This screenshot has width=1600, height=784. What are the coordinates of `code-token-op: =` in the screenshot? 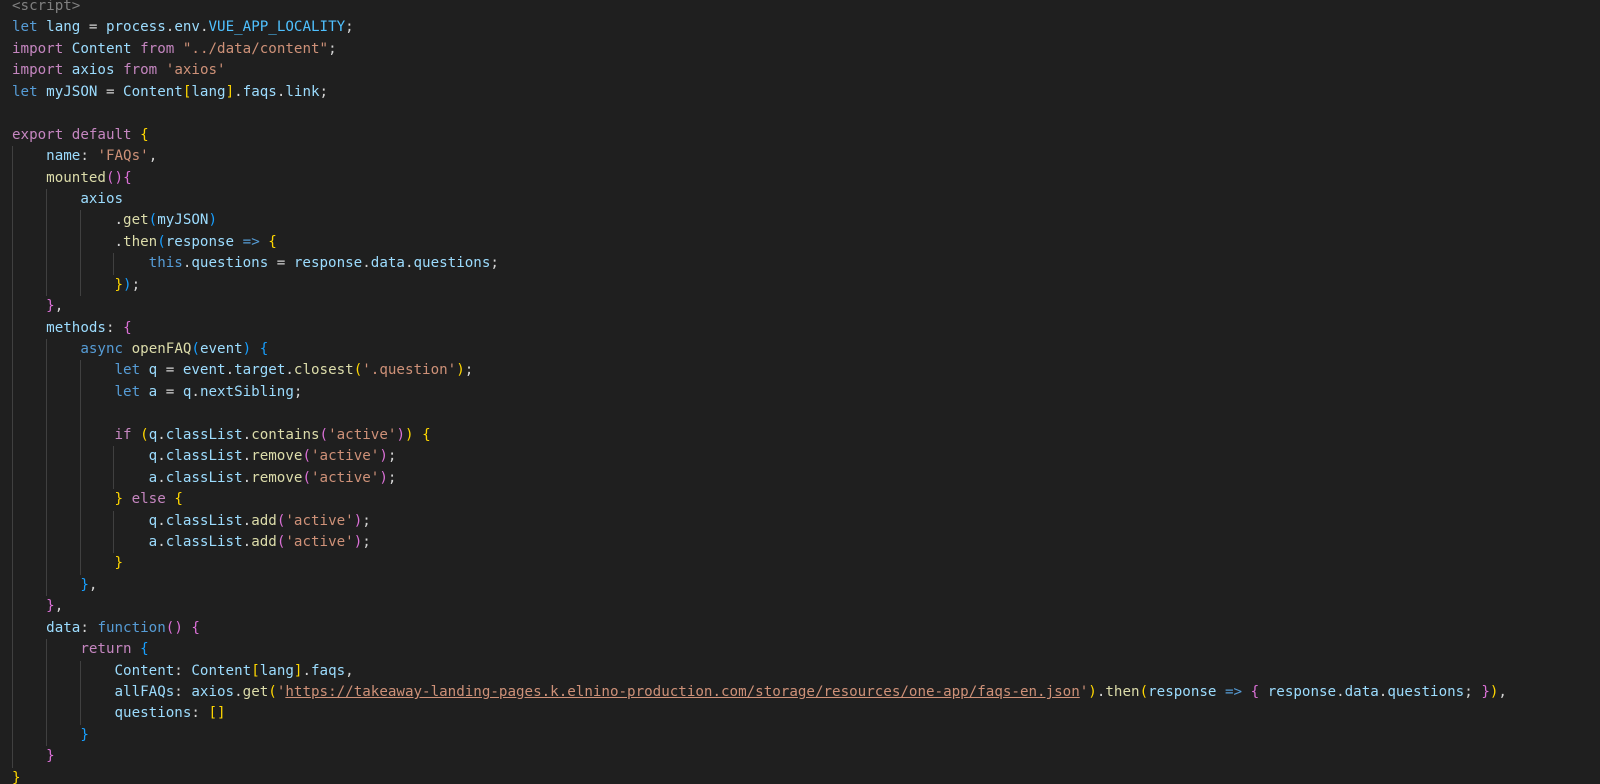 It's located at (170, 370).